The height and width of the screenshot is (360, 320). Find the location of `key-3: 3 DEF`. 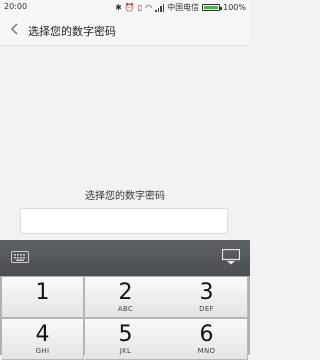

key-3: 3 DEF is located at coordinates (207, 297).